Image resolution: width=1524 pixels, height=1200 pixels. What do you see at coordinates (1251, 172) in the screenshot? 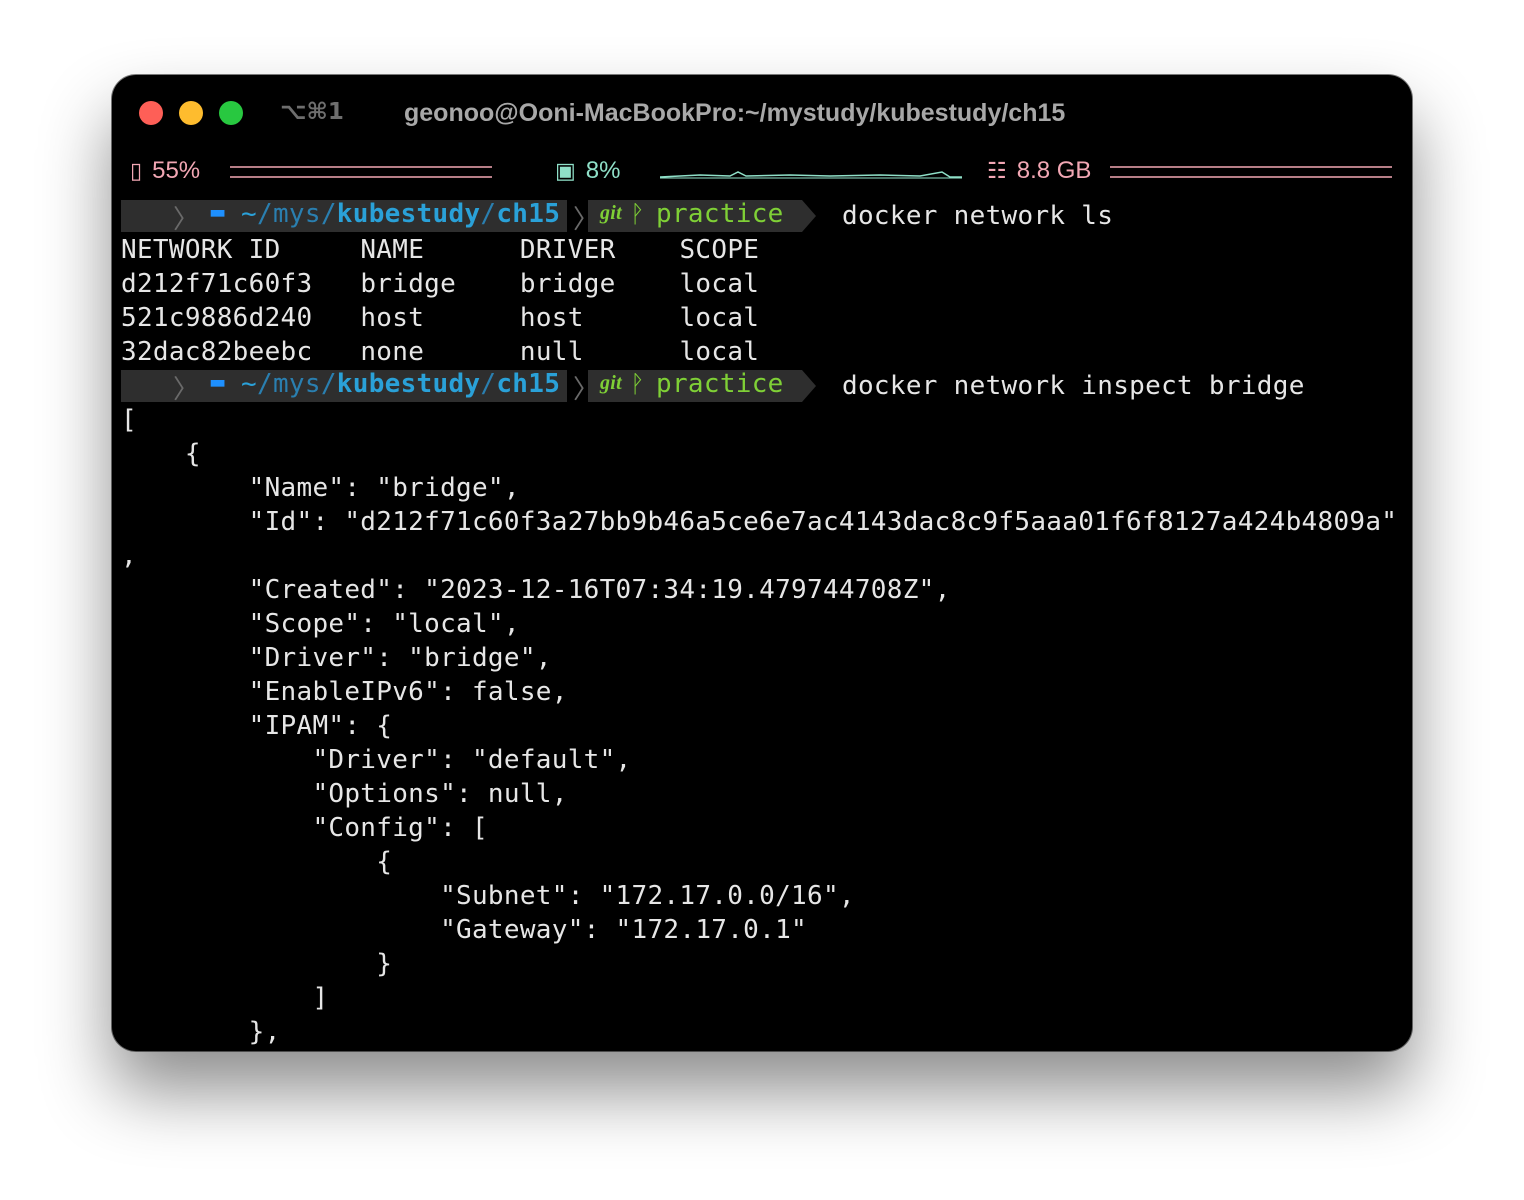
I see `memory-sparkline` at bounding box center [1251, 172].